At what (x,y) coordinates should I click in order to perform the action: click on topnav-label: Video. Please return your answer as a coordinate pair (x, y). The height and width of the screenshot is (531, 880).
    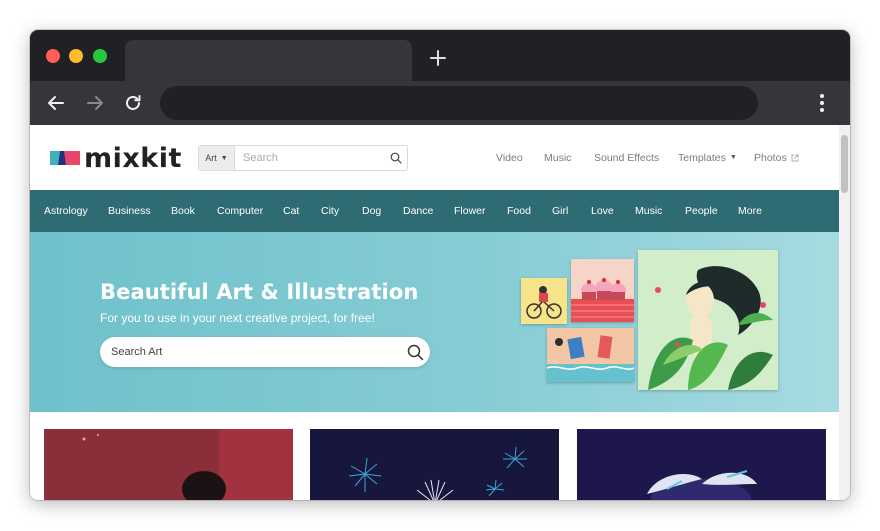
    Looking at the image, I should click on (509, 157).